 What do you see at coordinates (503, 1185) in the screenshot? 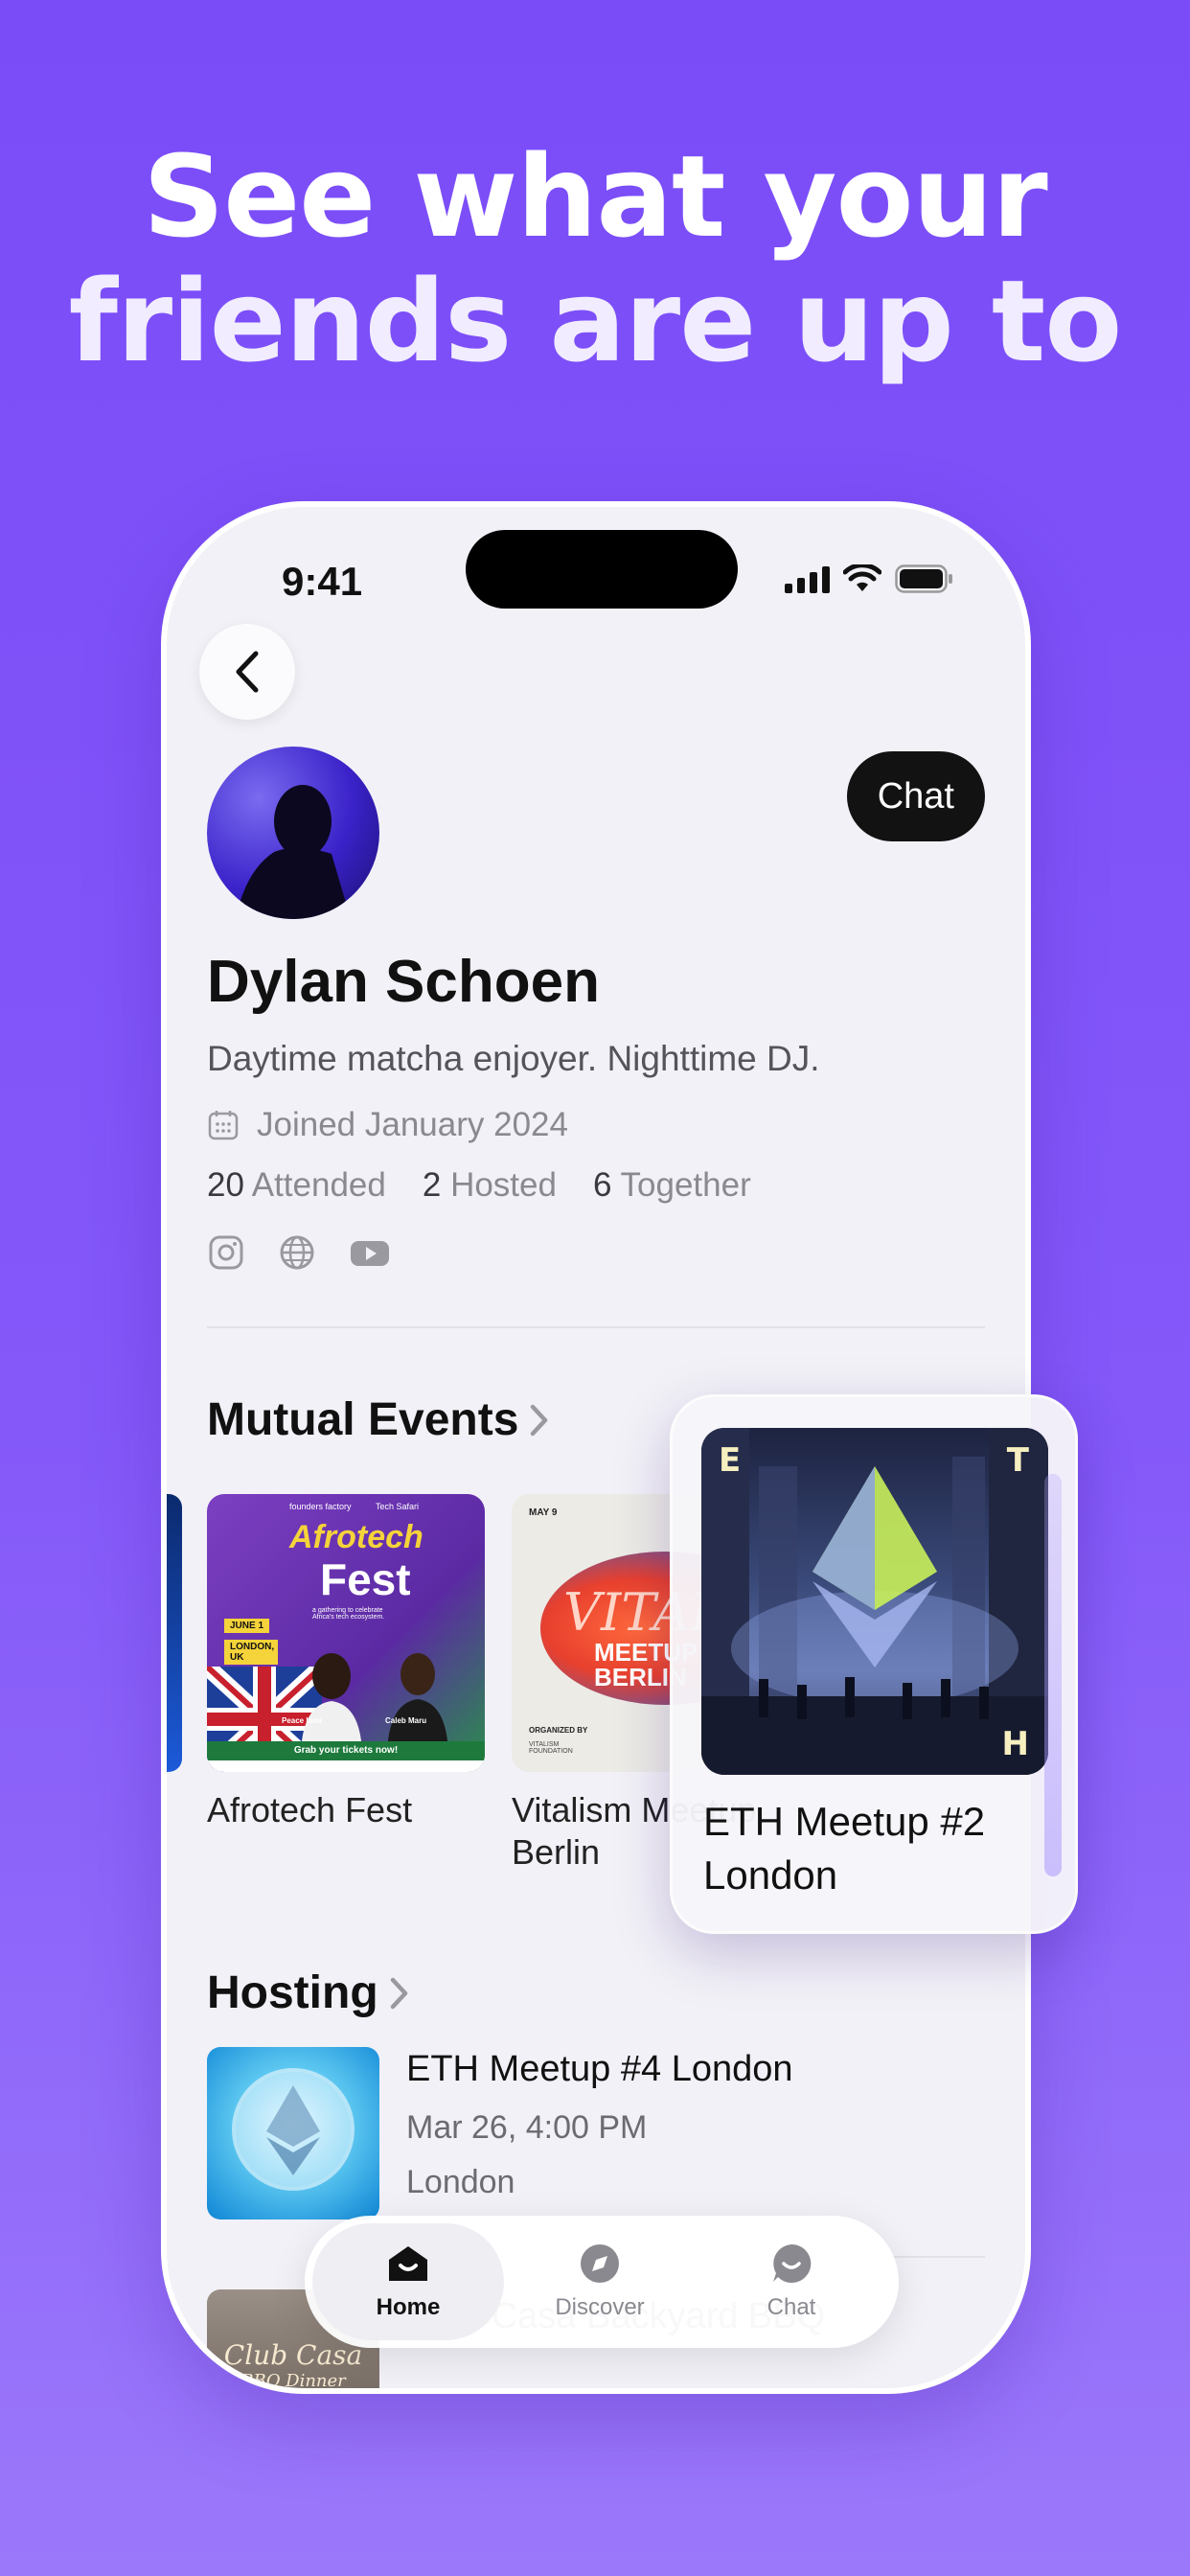
I see `stat-label: Hosted` at bounding box center [503, 1185].